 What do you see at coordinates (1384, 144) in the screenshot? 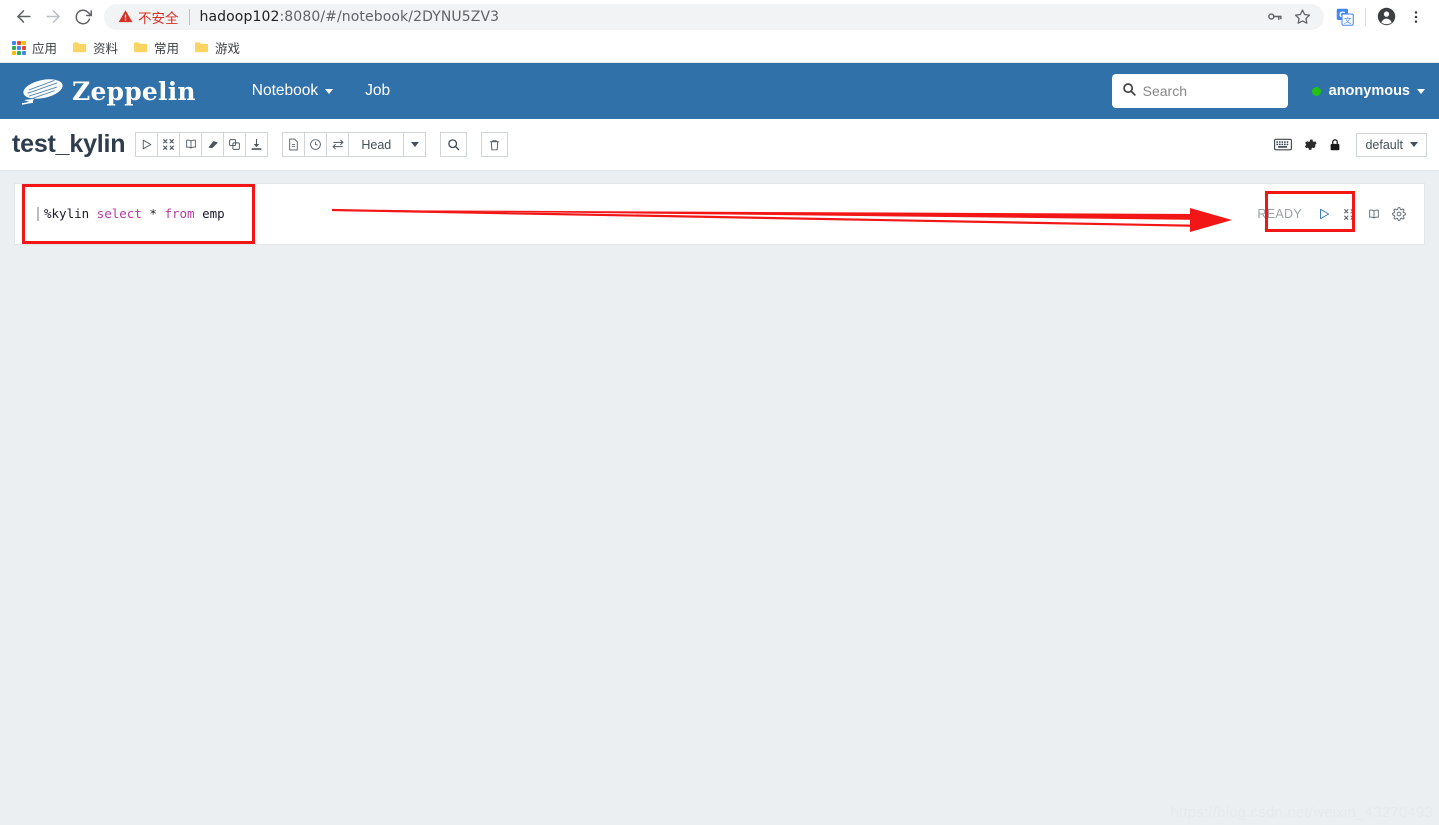
I see `interpreter-binding-label: default` at bounding box center [1384, 144].